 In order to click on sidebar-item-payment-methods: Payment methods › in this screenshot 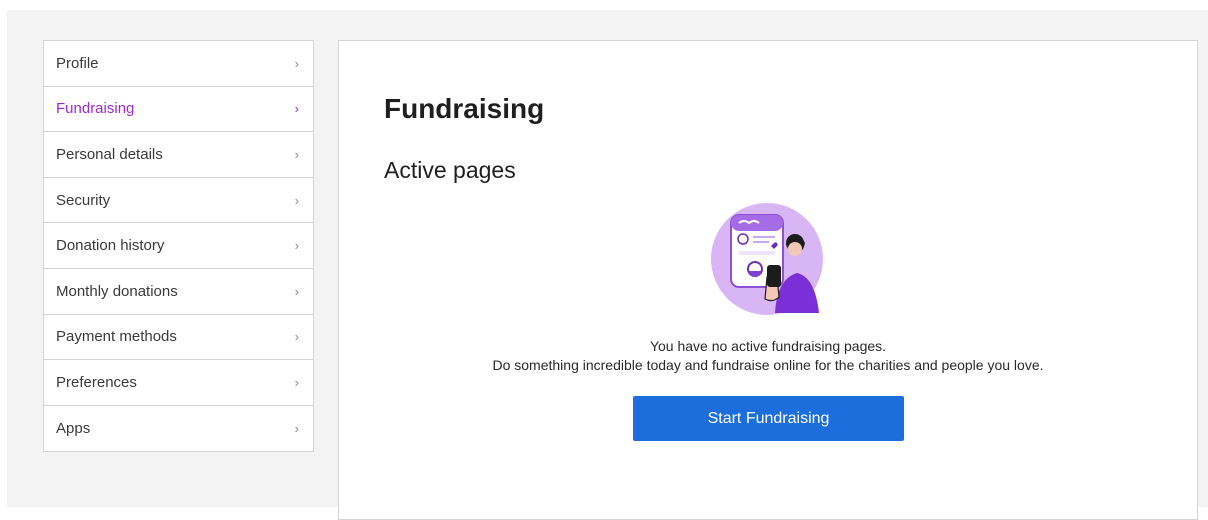, I will do `click(178, 338)`.